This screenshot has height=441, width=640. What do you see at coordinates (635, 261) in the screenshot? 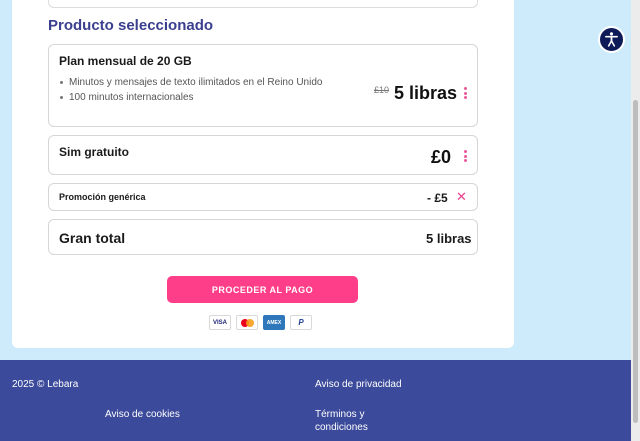
I see `scrollbar-thumb` at bounding box center [635, 261].